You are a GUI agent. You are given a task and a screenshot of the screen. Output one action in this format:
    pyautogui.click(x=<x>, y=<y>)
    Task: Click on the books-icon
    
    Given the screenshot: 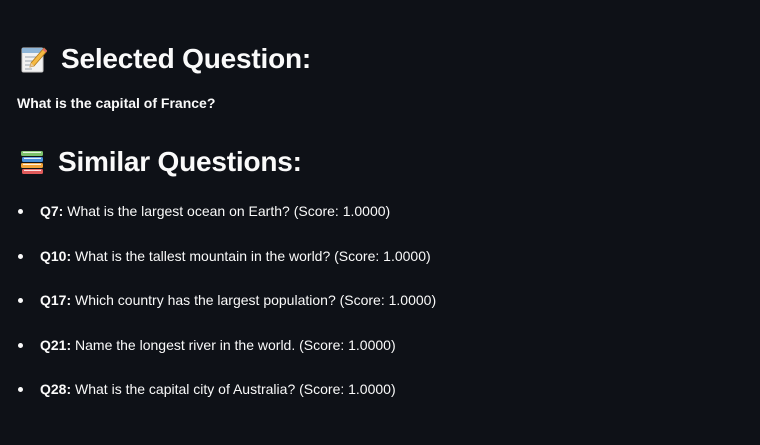 What is the action you would take?
    pyautogui.click(x=33, y=162)
    